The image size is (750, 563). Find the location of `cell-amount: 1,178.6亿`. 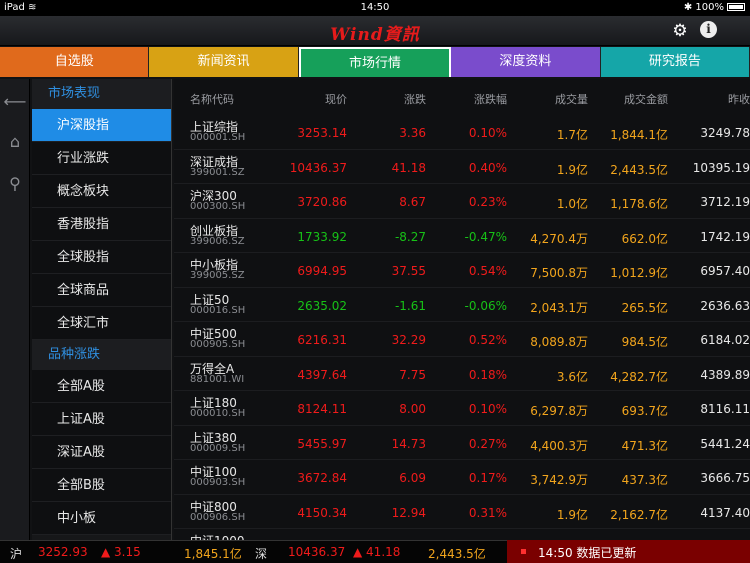

cell-amount: 1,178.6亿 is located at coordinates (639, 204).